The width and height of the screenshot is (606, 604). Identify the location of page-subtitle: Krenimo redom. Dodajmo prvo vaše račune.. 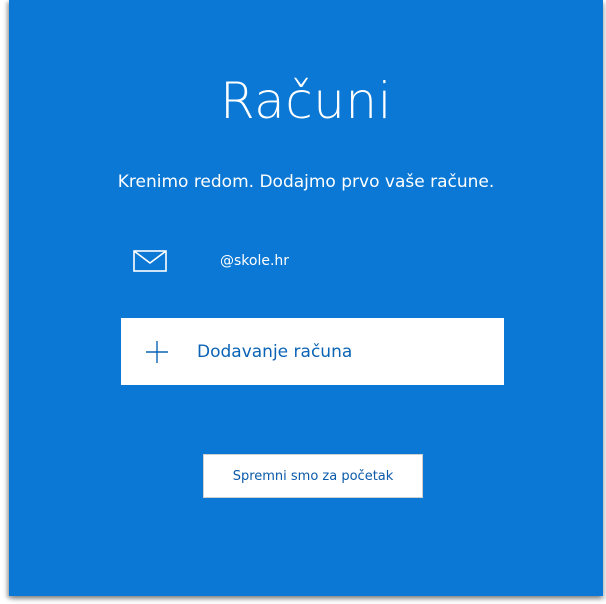
(306, 182).